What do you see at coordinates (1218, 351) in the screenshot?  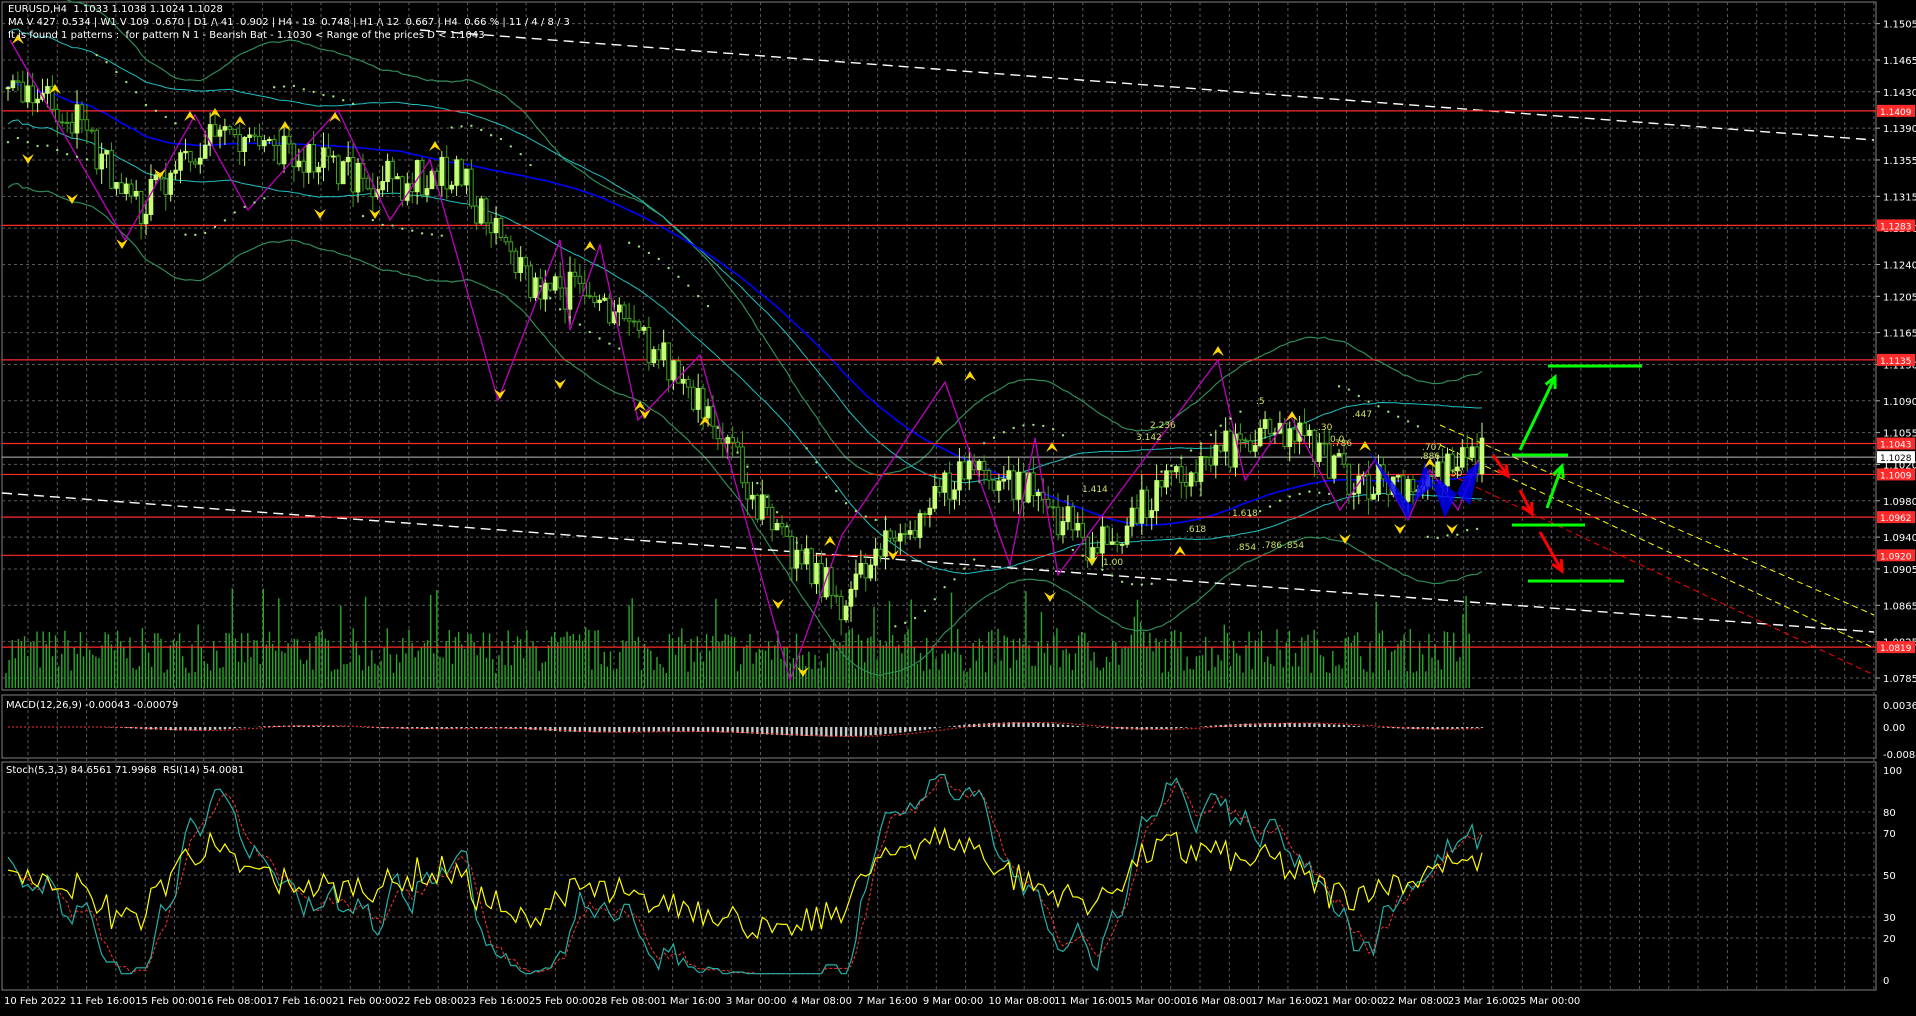 I see `fractal-up-arrow` at bounding box center [1218, 351].